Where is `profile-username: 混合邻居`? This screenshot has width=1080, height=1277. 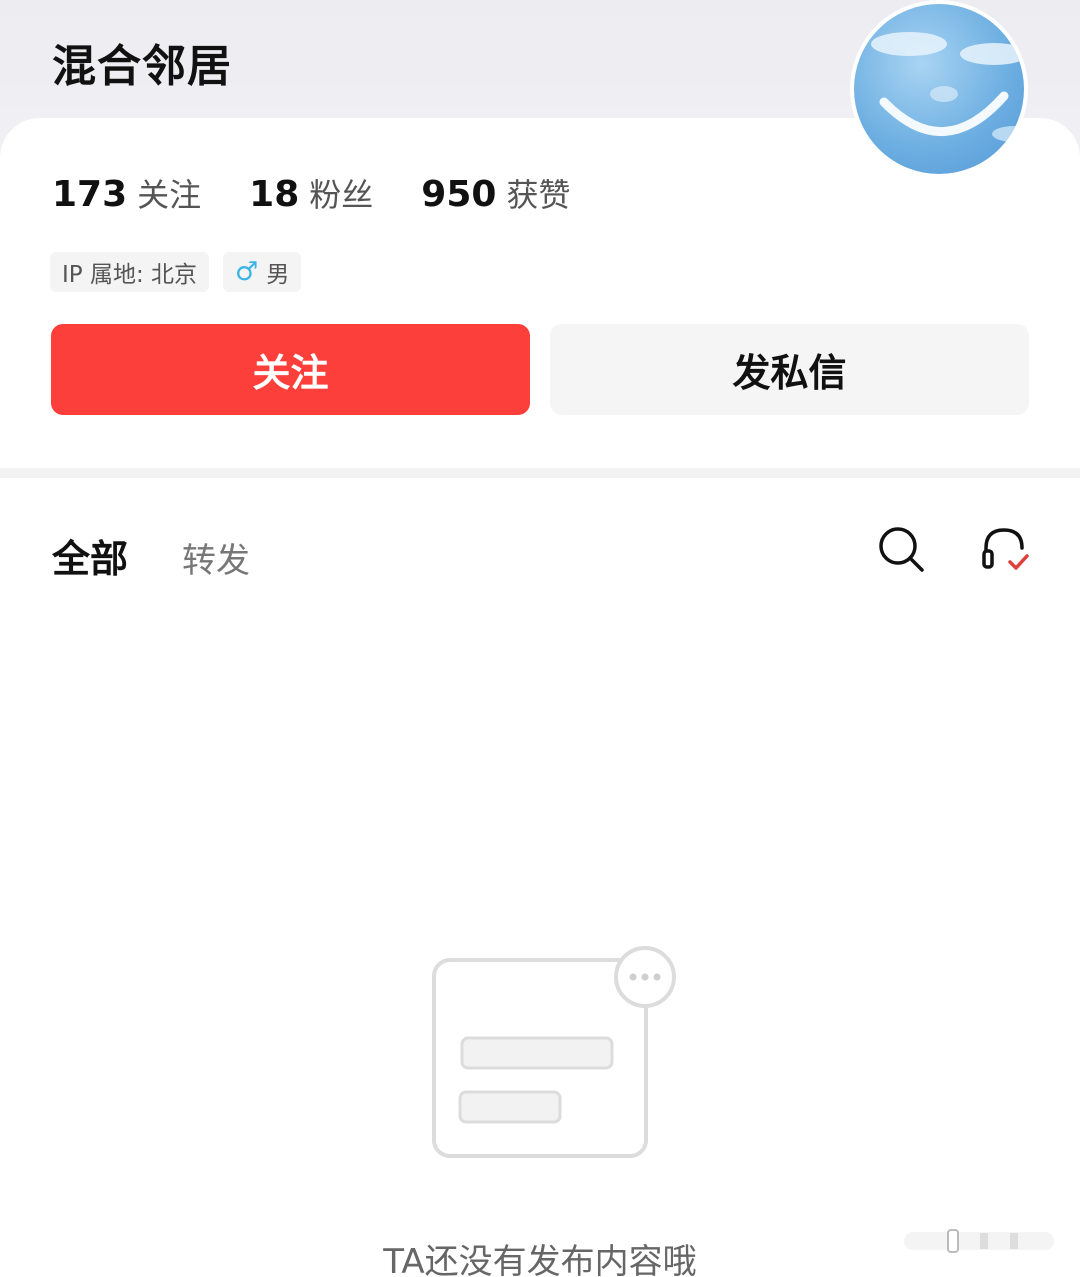
profile-username: 混合邻居 is located at coordinates (142, 66).